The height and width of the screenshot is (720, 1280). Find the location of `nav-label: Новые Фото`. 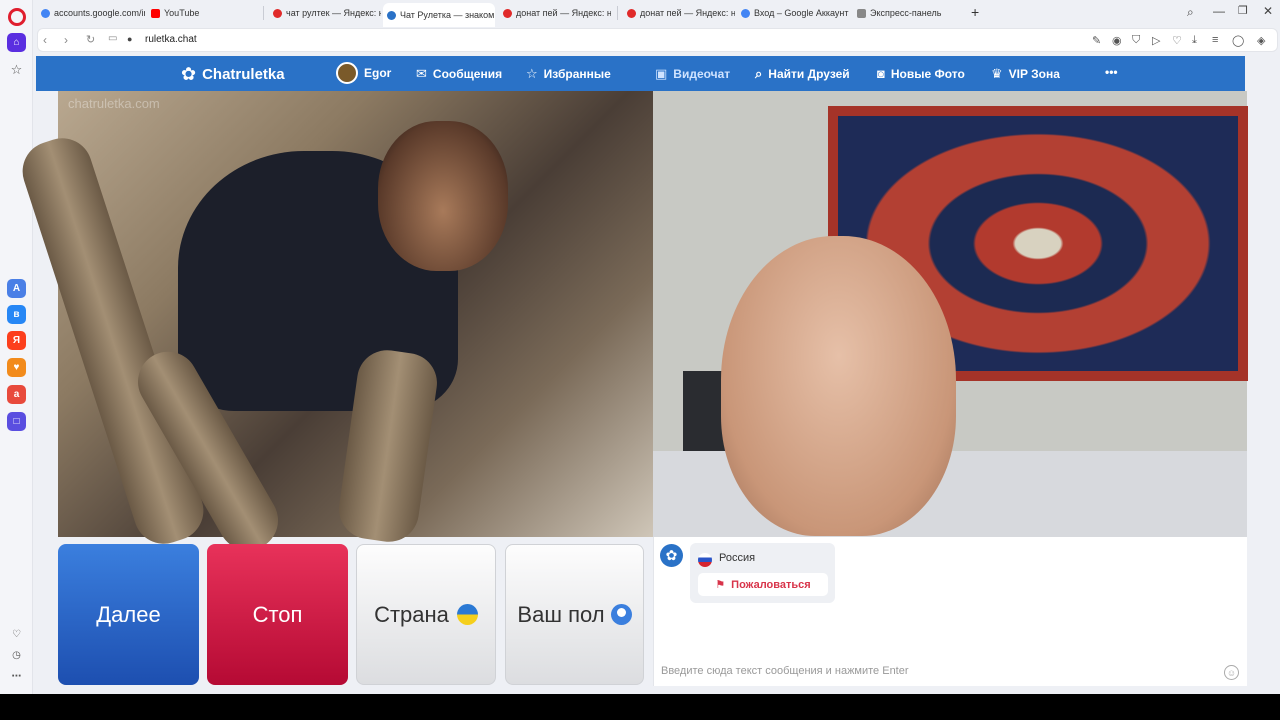

nav-label: Новые Фото is located at coordinates (927, 73).